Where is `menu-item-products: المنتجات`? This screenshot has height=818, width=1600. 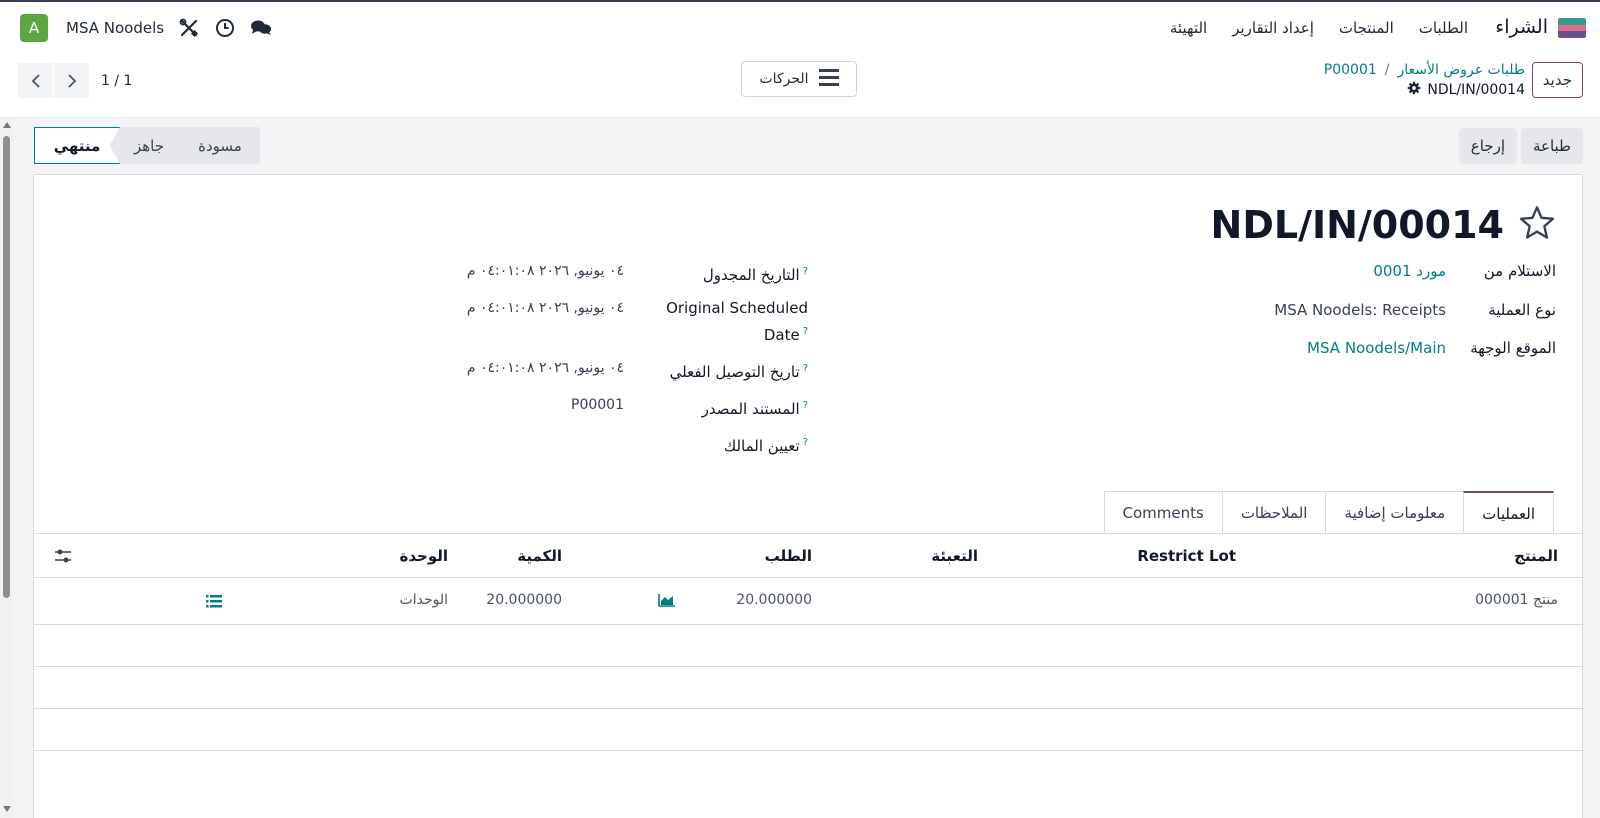 menu-item-products: المنتجات is located at coordinates (1366, 28).